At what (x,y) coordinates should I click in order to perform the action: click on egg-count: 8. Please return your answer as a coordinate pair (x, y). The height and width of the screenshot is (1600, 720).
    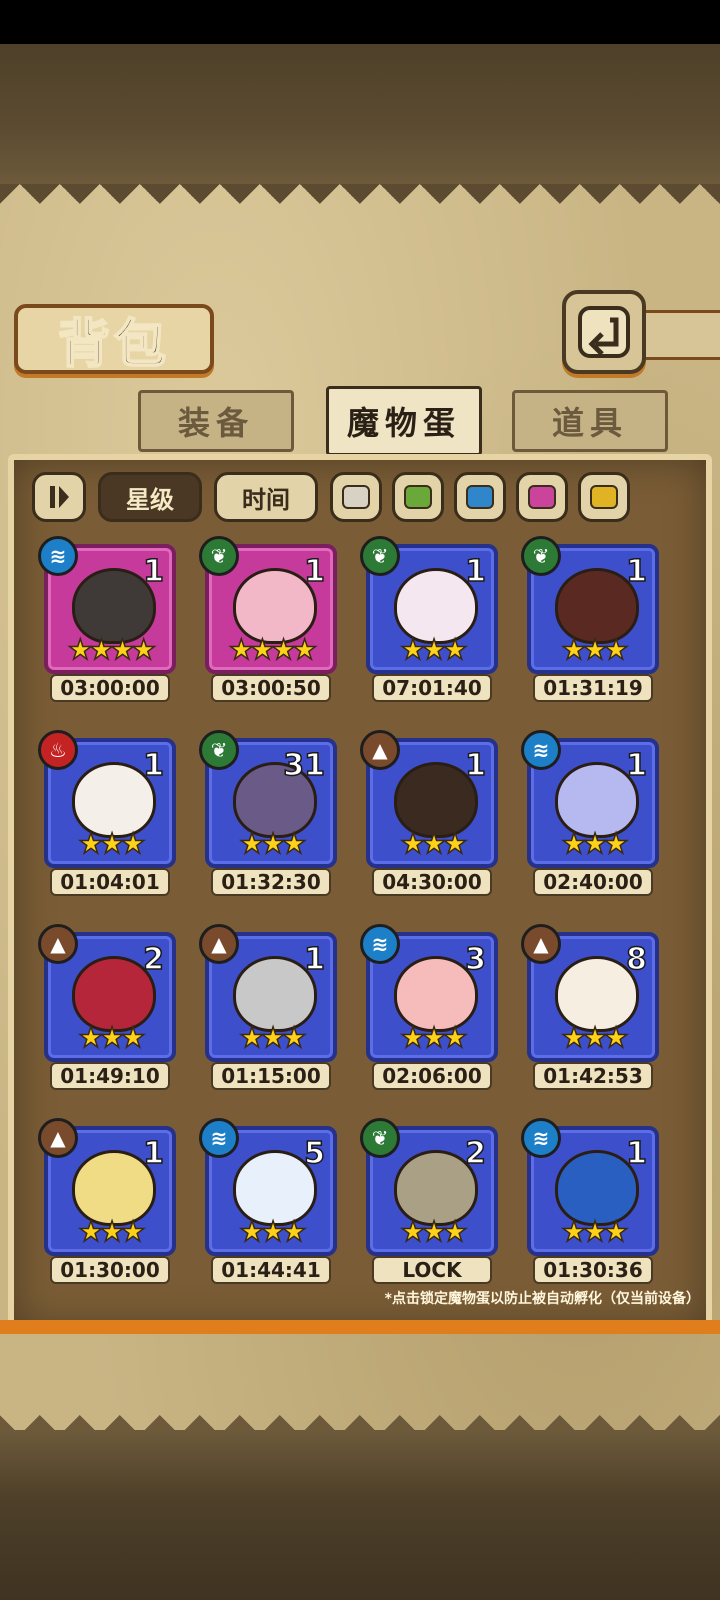
    Looking at the image, I should click on (636, 959).